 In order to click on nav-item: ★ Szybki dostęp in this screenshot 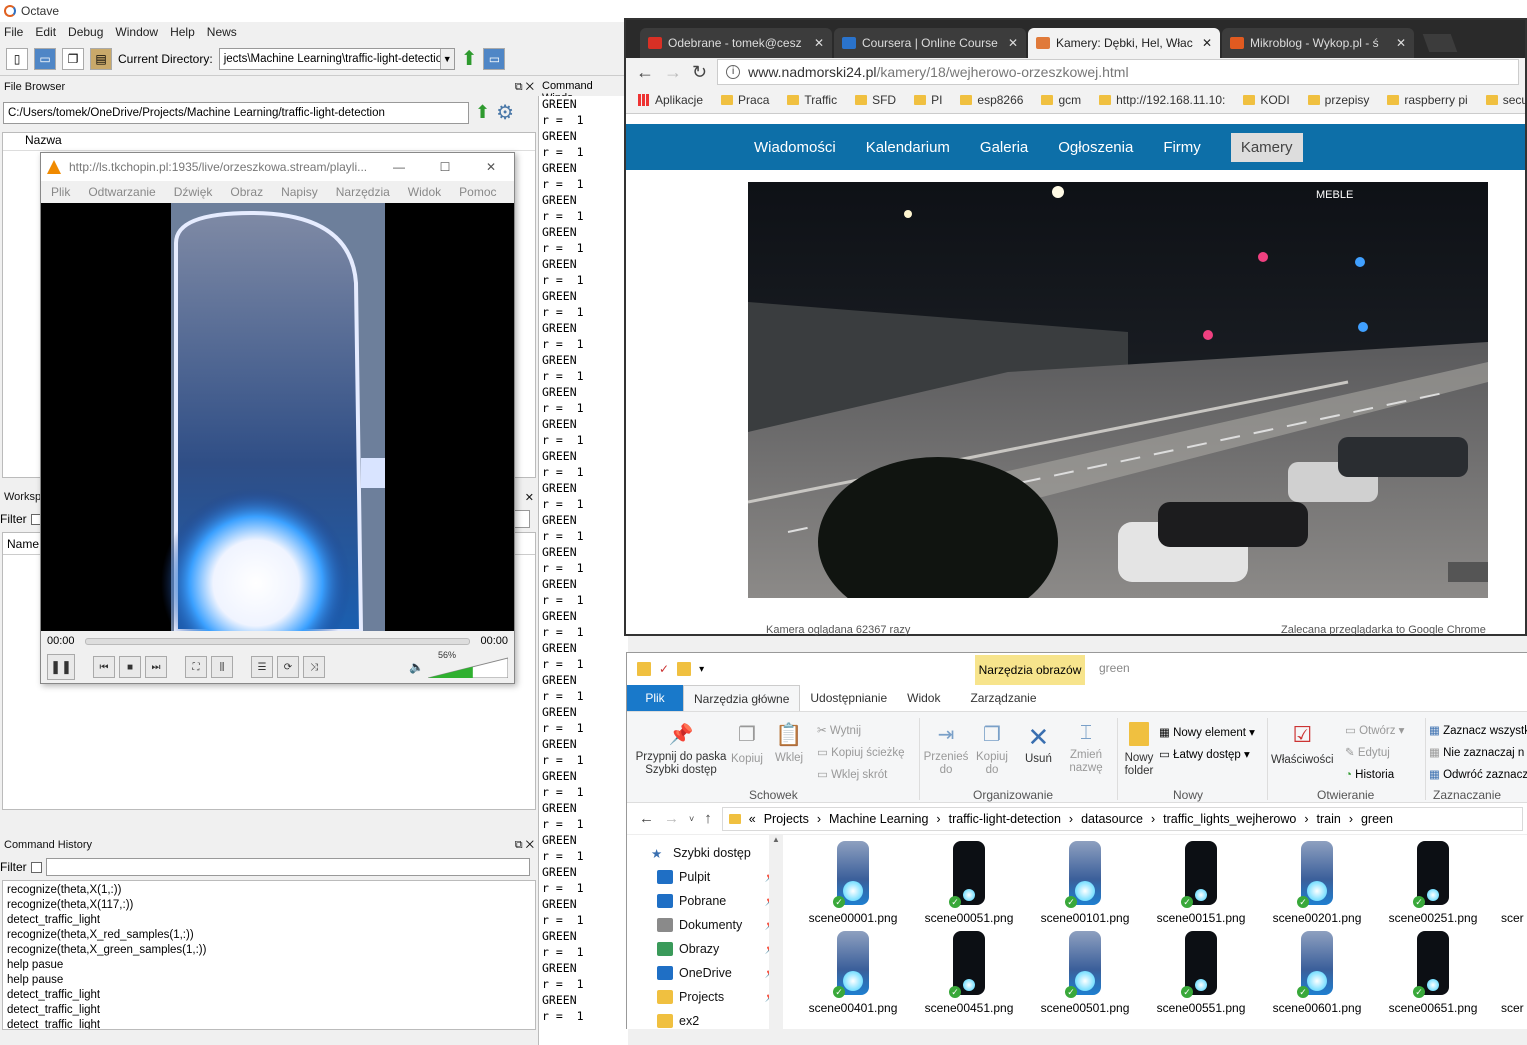, I will do `click(714, 853)`.